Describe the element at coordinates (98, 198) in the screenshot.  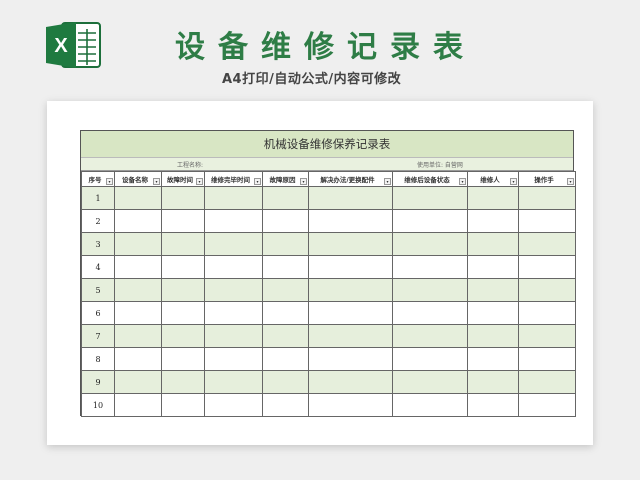
I see `row-number-cell: 1` at that location.